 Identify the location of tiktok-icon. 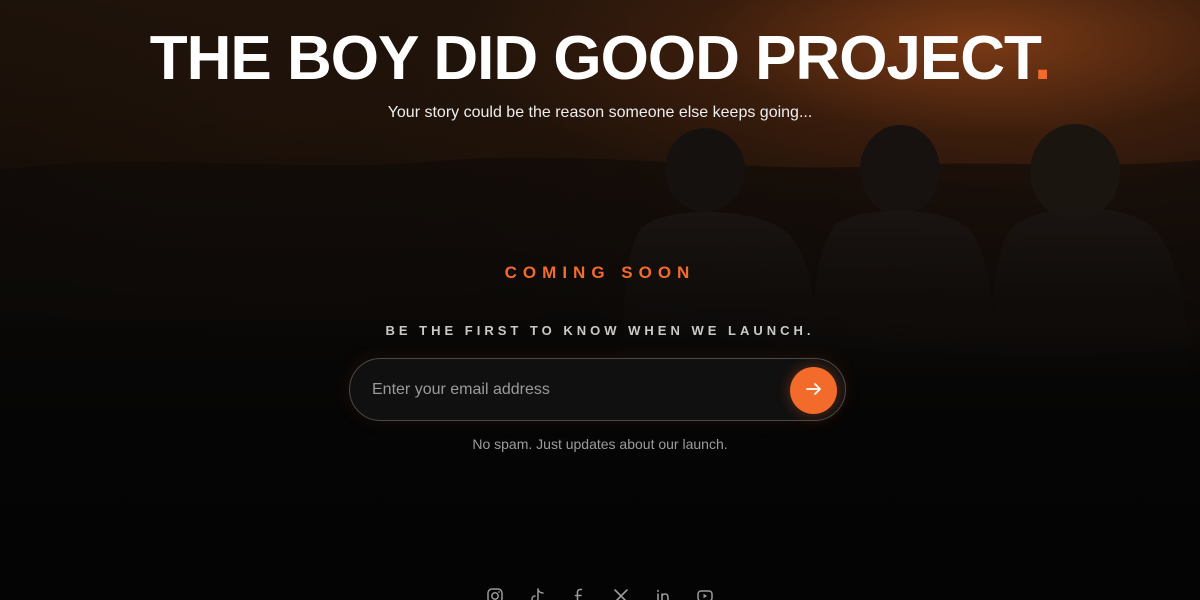
(537, 593).